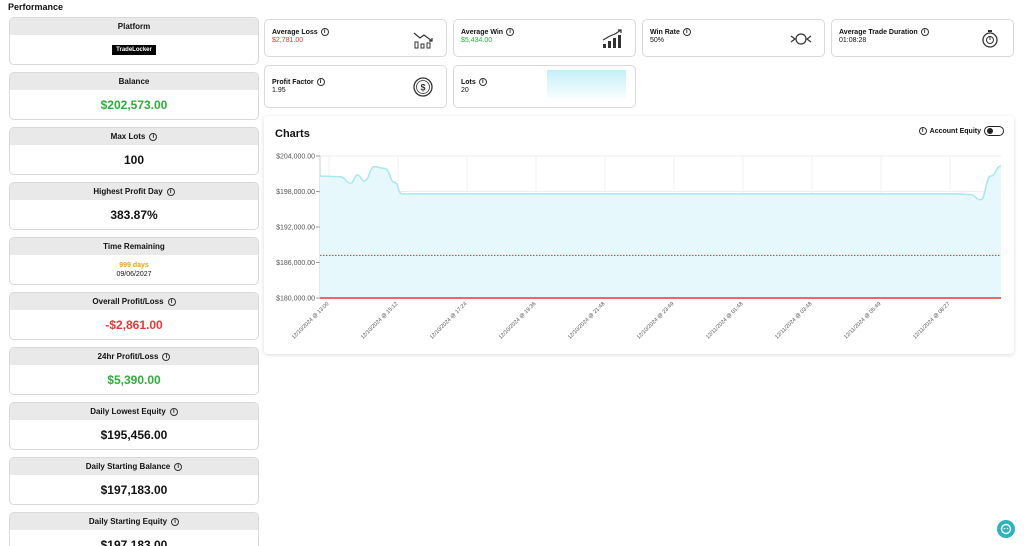 This screenshot has width=1024, height=546. I want to click on dollar-coin-icon: $, so click(423, 87).